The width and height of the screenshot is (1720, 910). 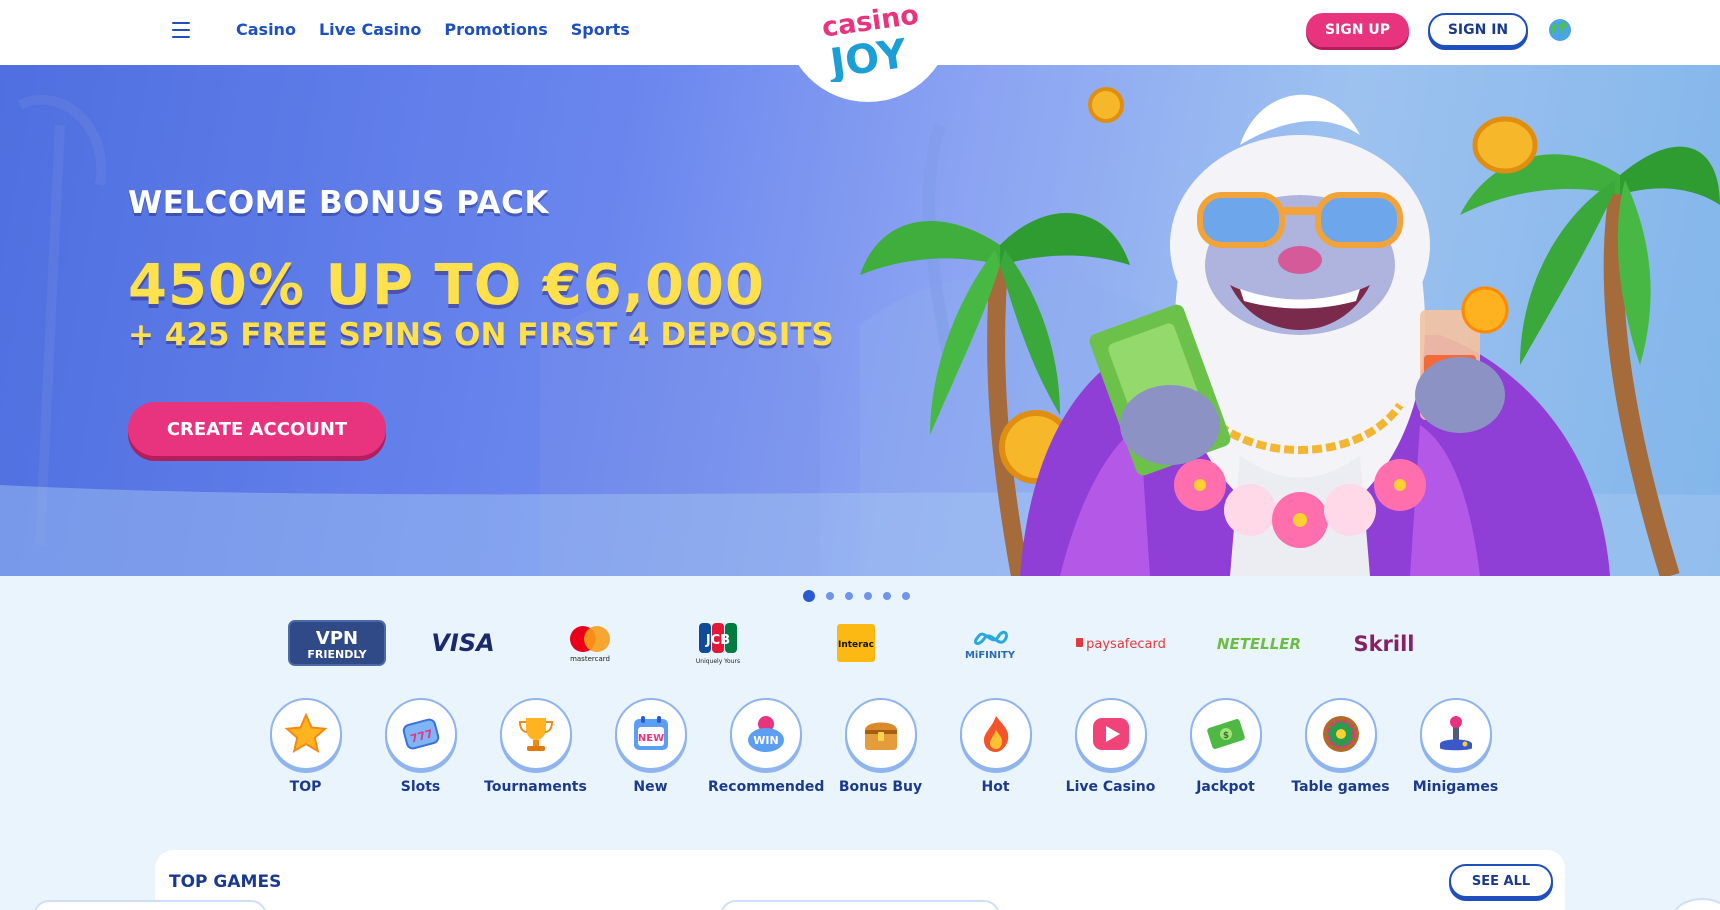 I want to click on mifinity-logo: MiFINITY, so click(x=990, y=643).